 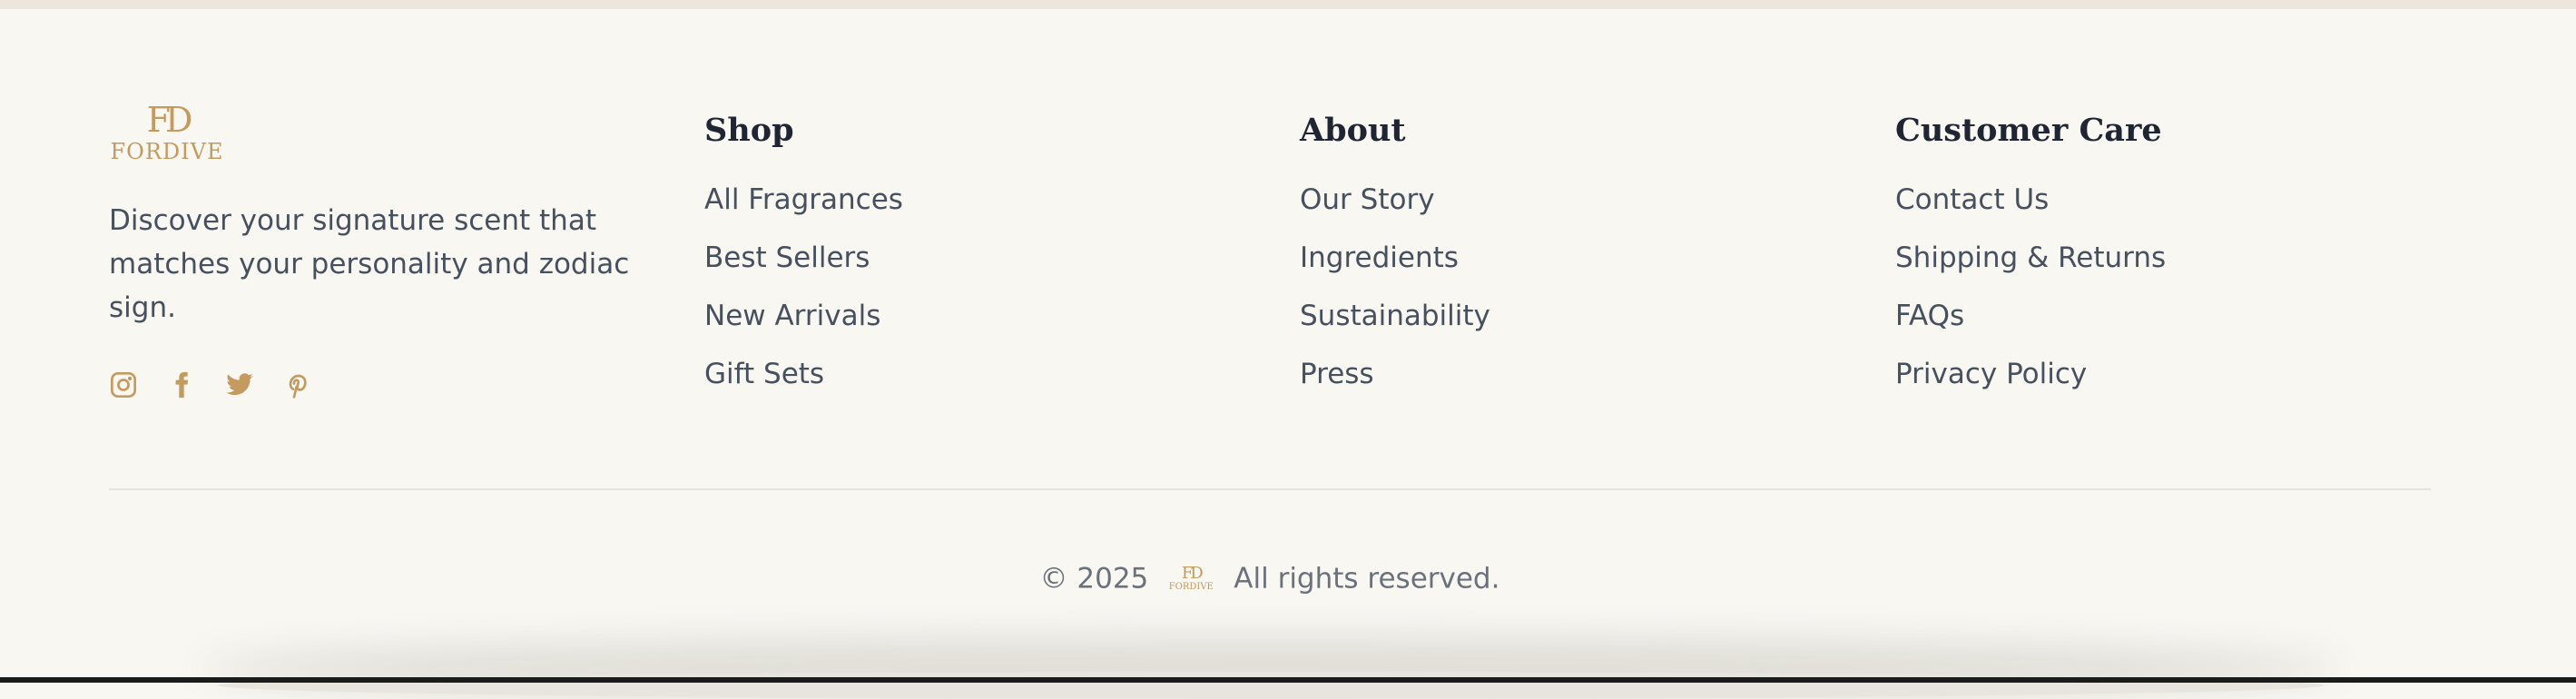 I want to click on link-contact-us: Contact Us, so click(x=1972, y=199).